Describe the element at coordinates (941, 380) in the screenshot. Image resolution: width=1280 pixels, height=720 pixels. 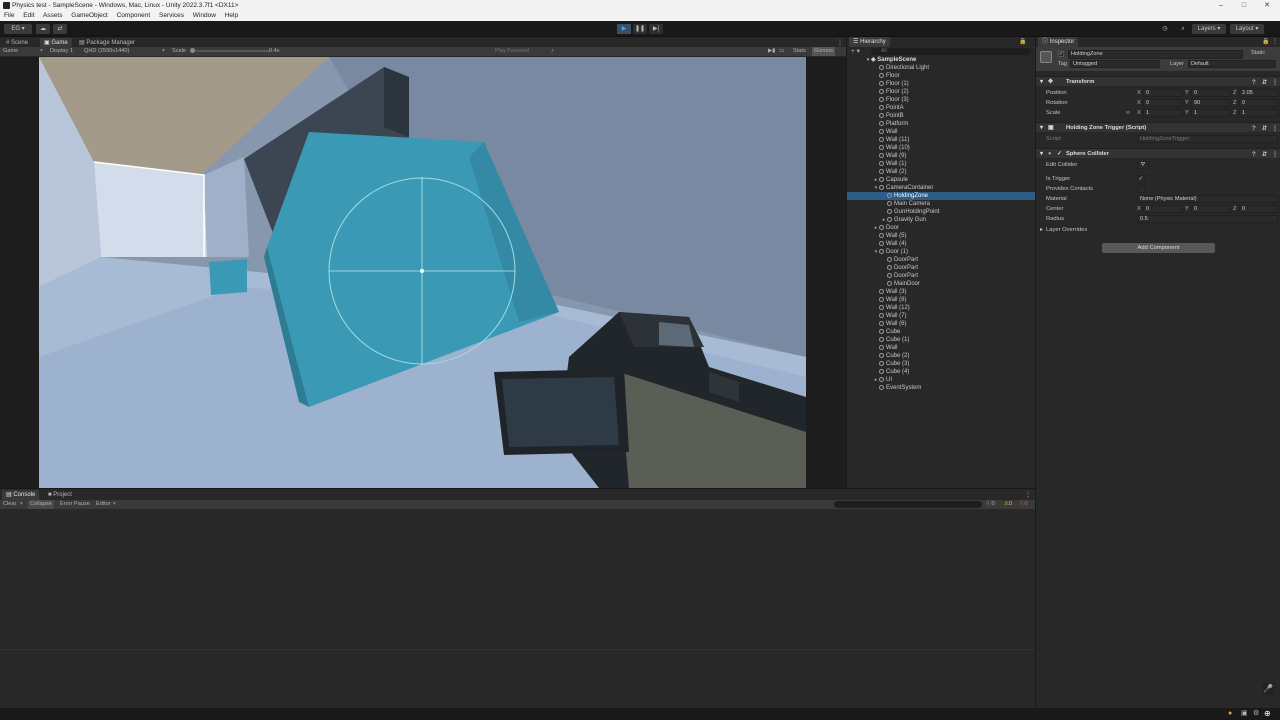
I see `hierarchy-item: ▸ UI` at that location.